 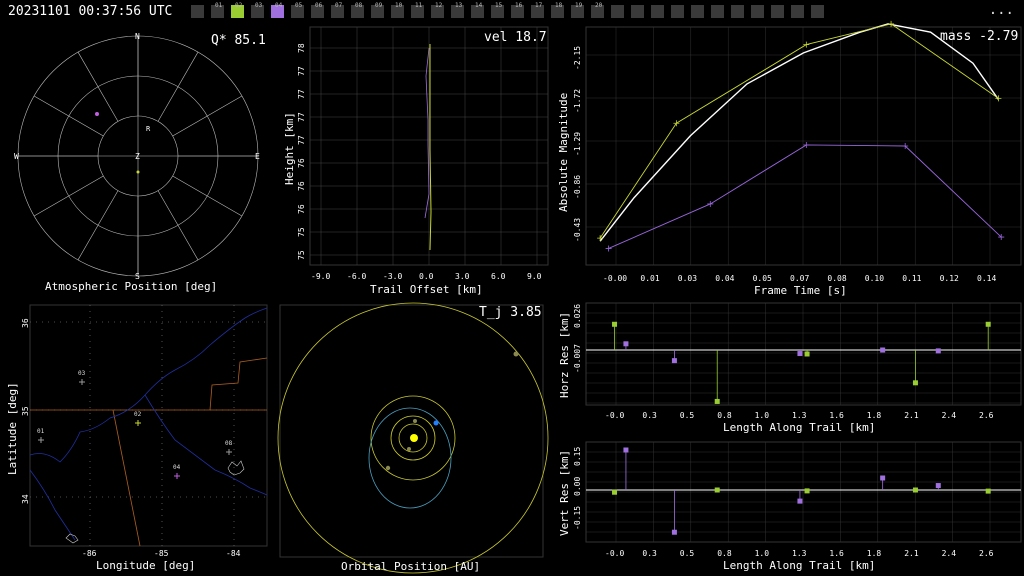 I want to click on y-tick-label: 35, so click(x=25, y=411).